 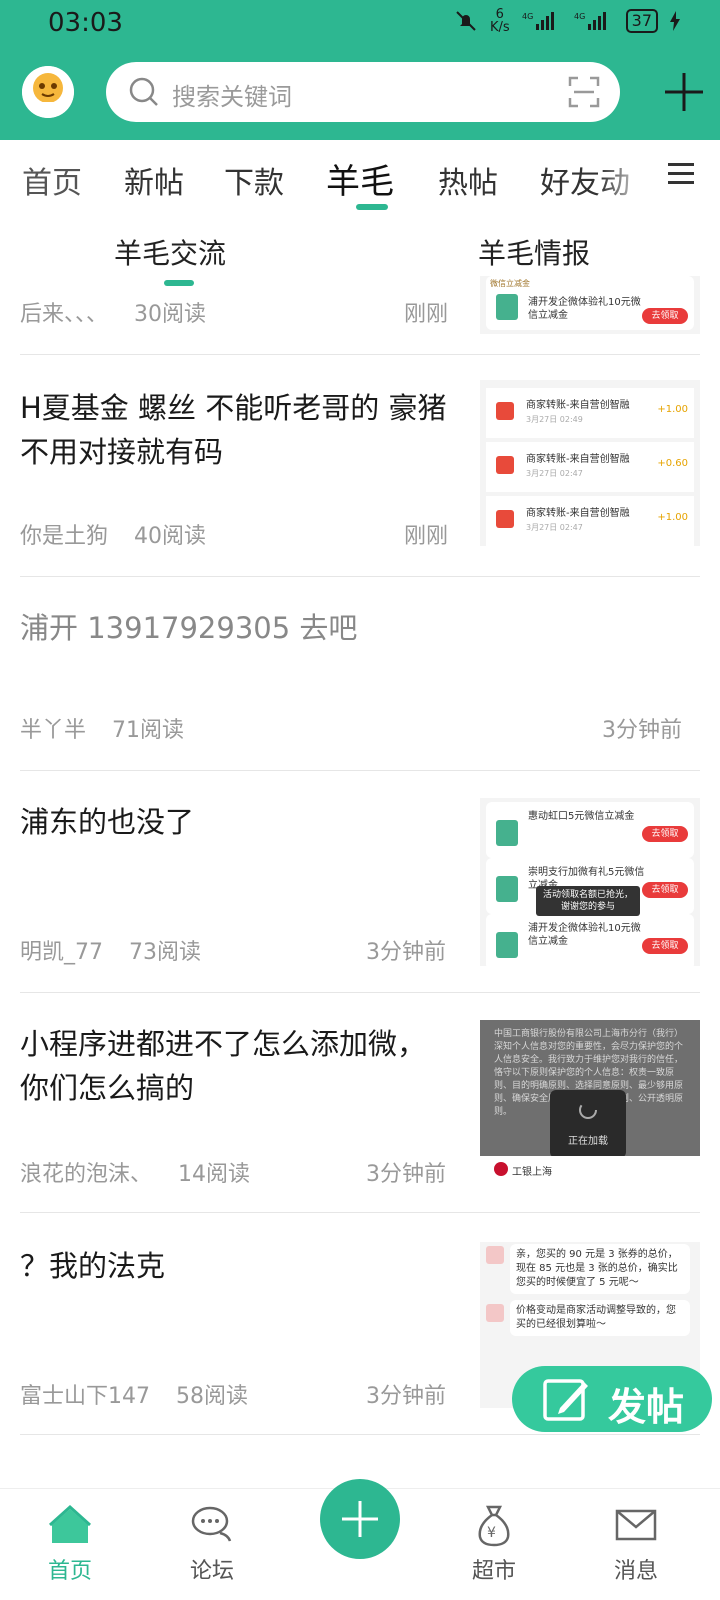 What do you see at coordinates (636, 1525) in the screenshot?
I see `mail-icon` at bounding box center [636, 1525].